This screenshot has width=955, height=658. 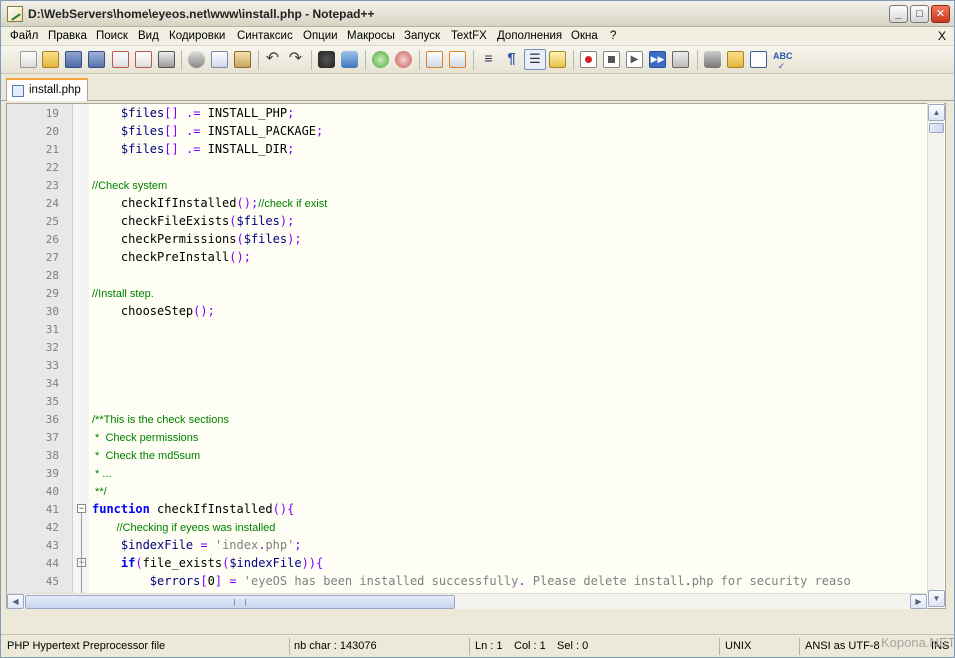 I want to click on scroll-up-button: ▲, so click(x=936, y=112).